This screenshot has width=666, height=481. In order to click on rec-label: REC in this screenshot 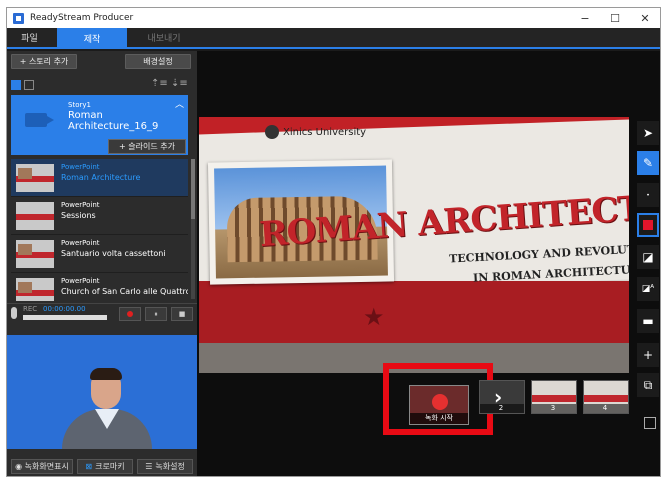, I will do `click(30, 309)`.